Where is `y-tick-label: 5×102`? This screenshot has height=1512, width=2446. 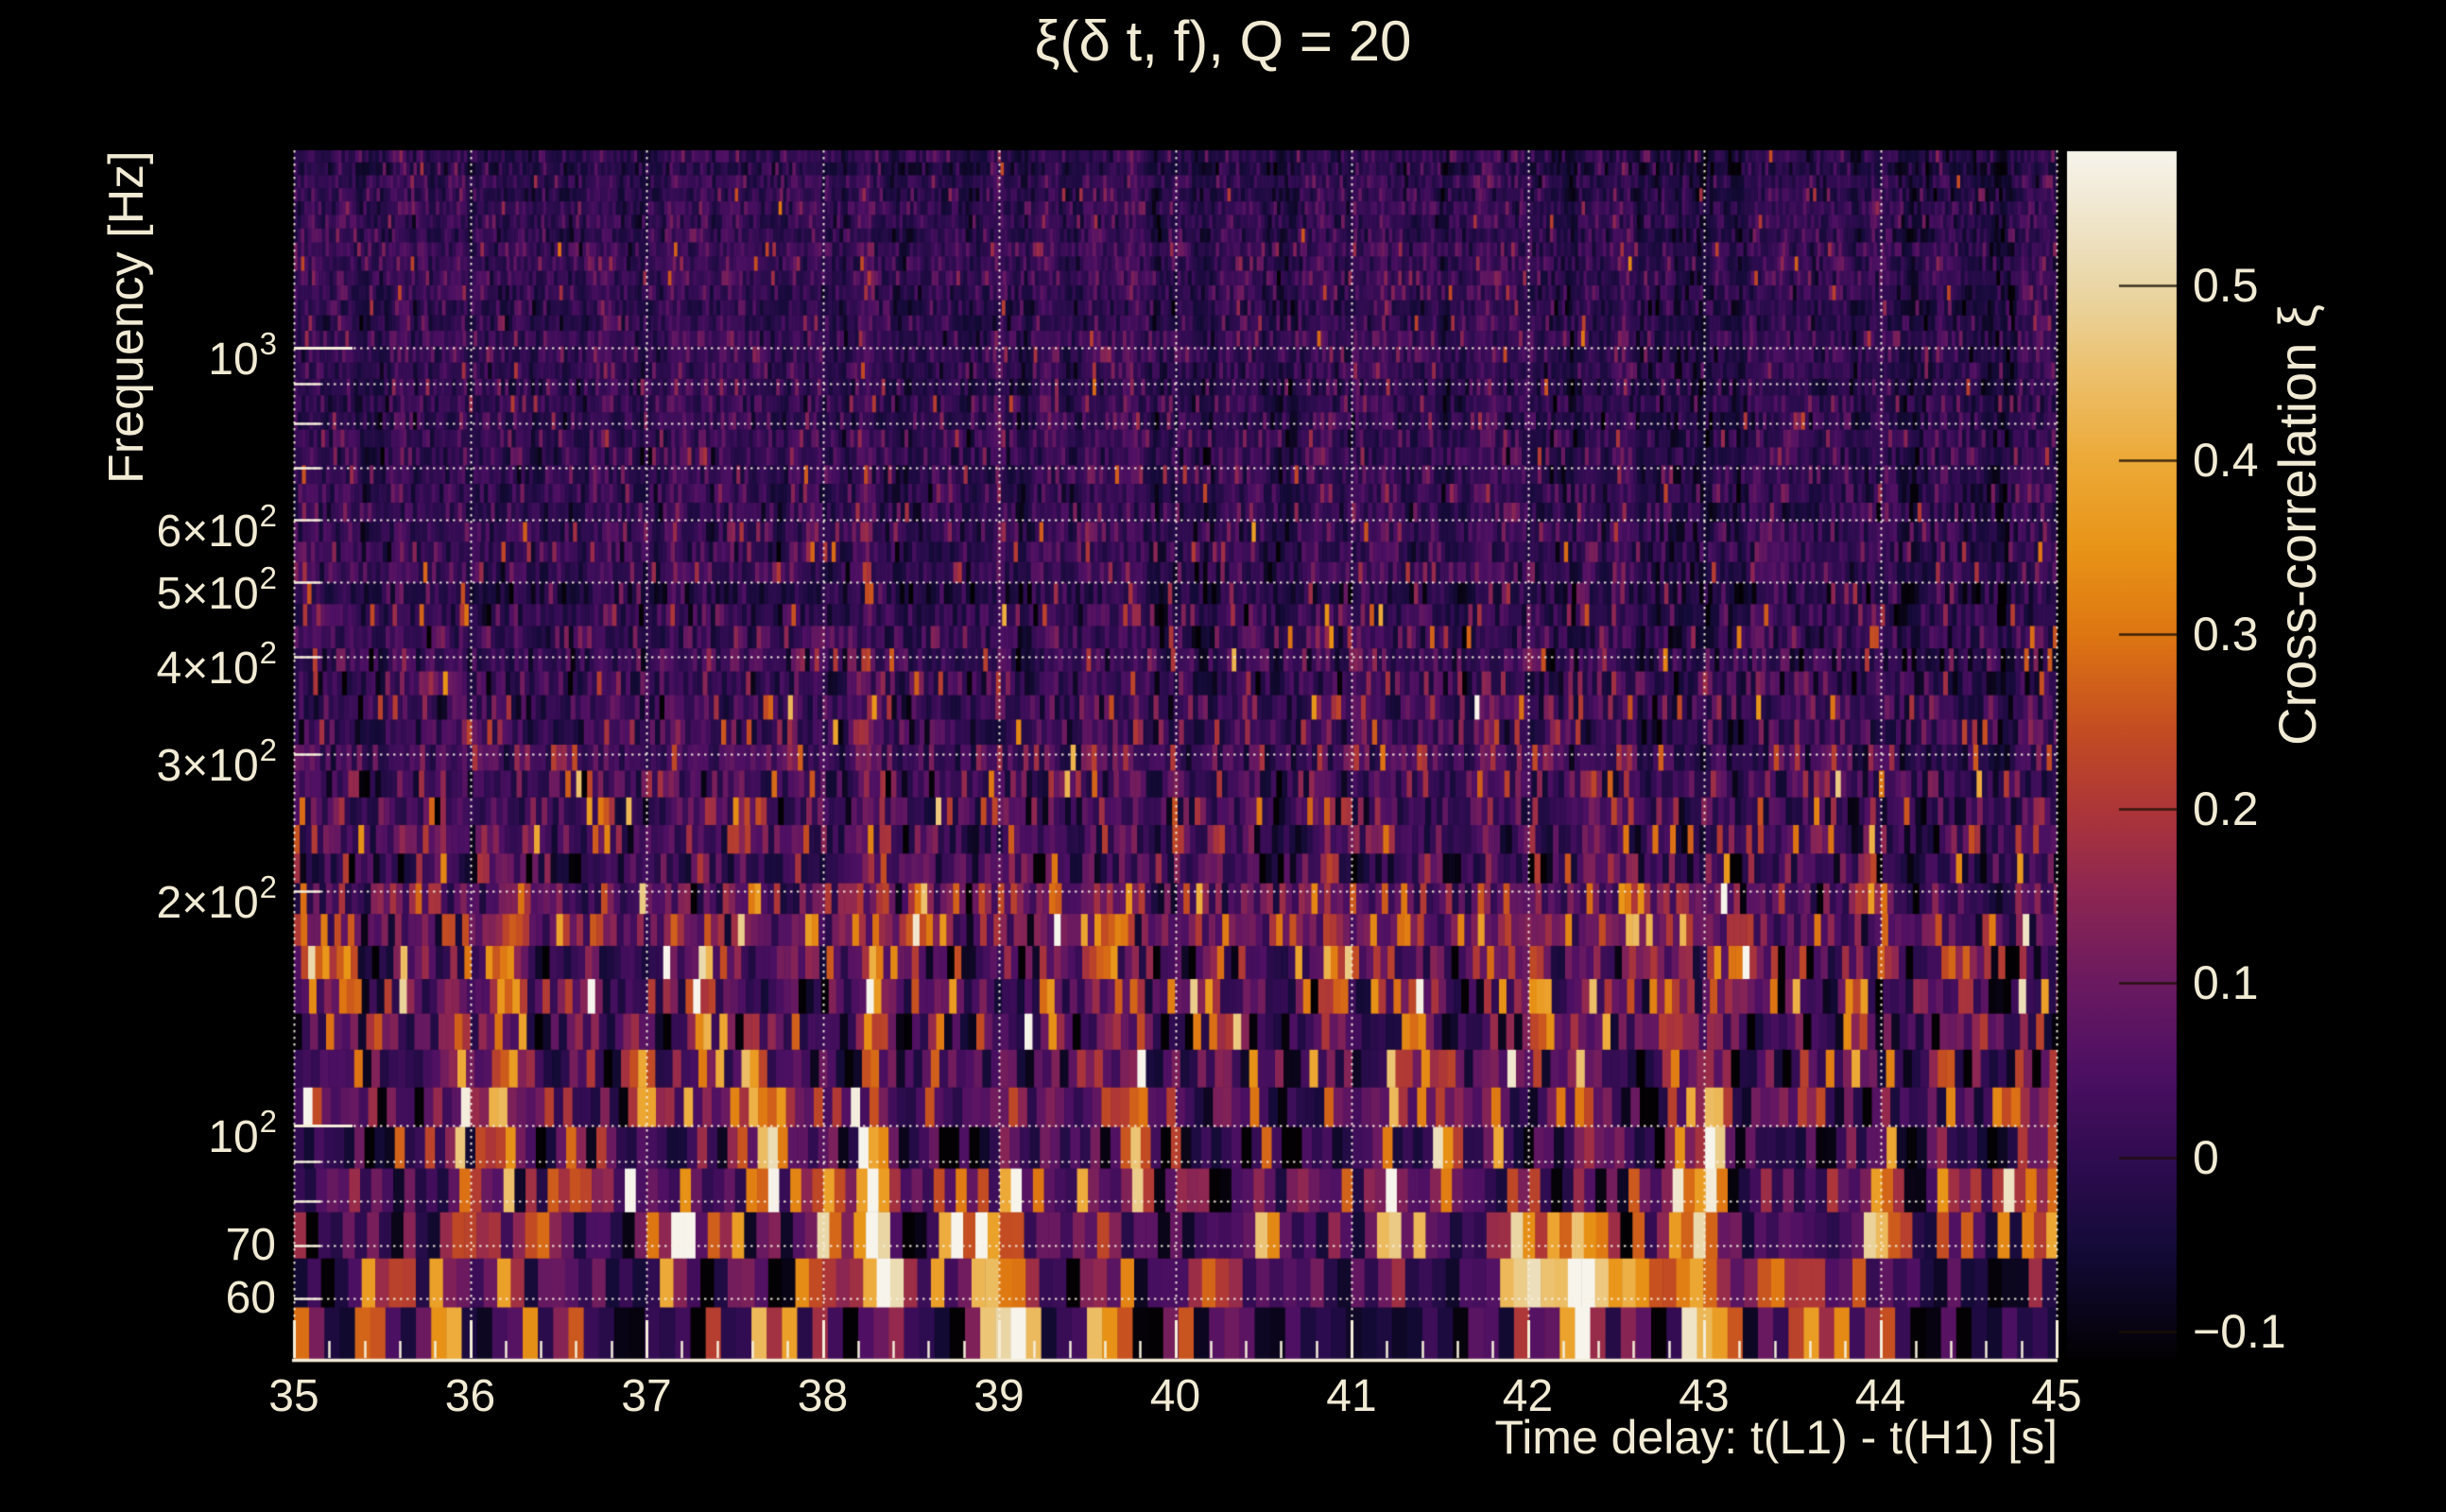 y-tick-label: 5×102 is located at coordinates (217, 589).